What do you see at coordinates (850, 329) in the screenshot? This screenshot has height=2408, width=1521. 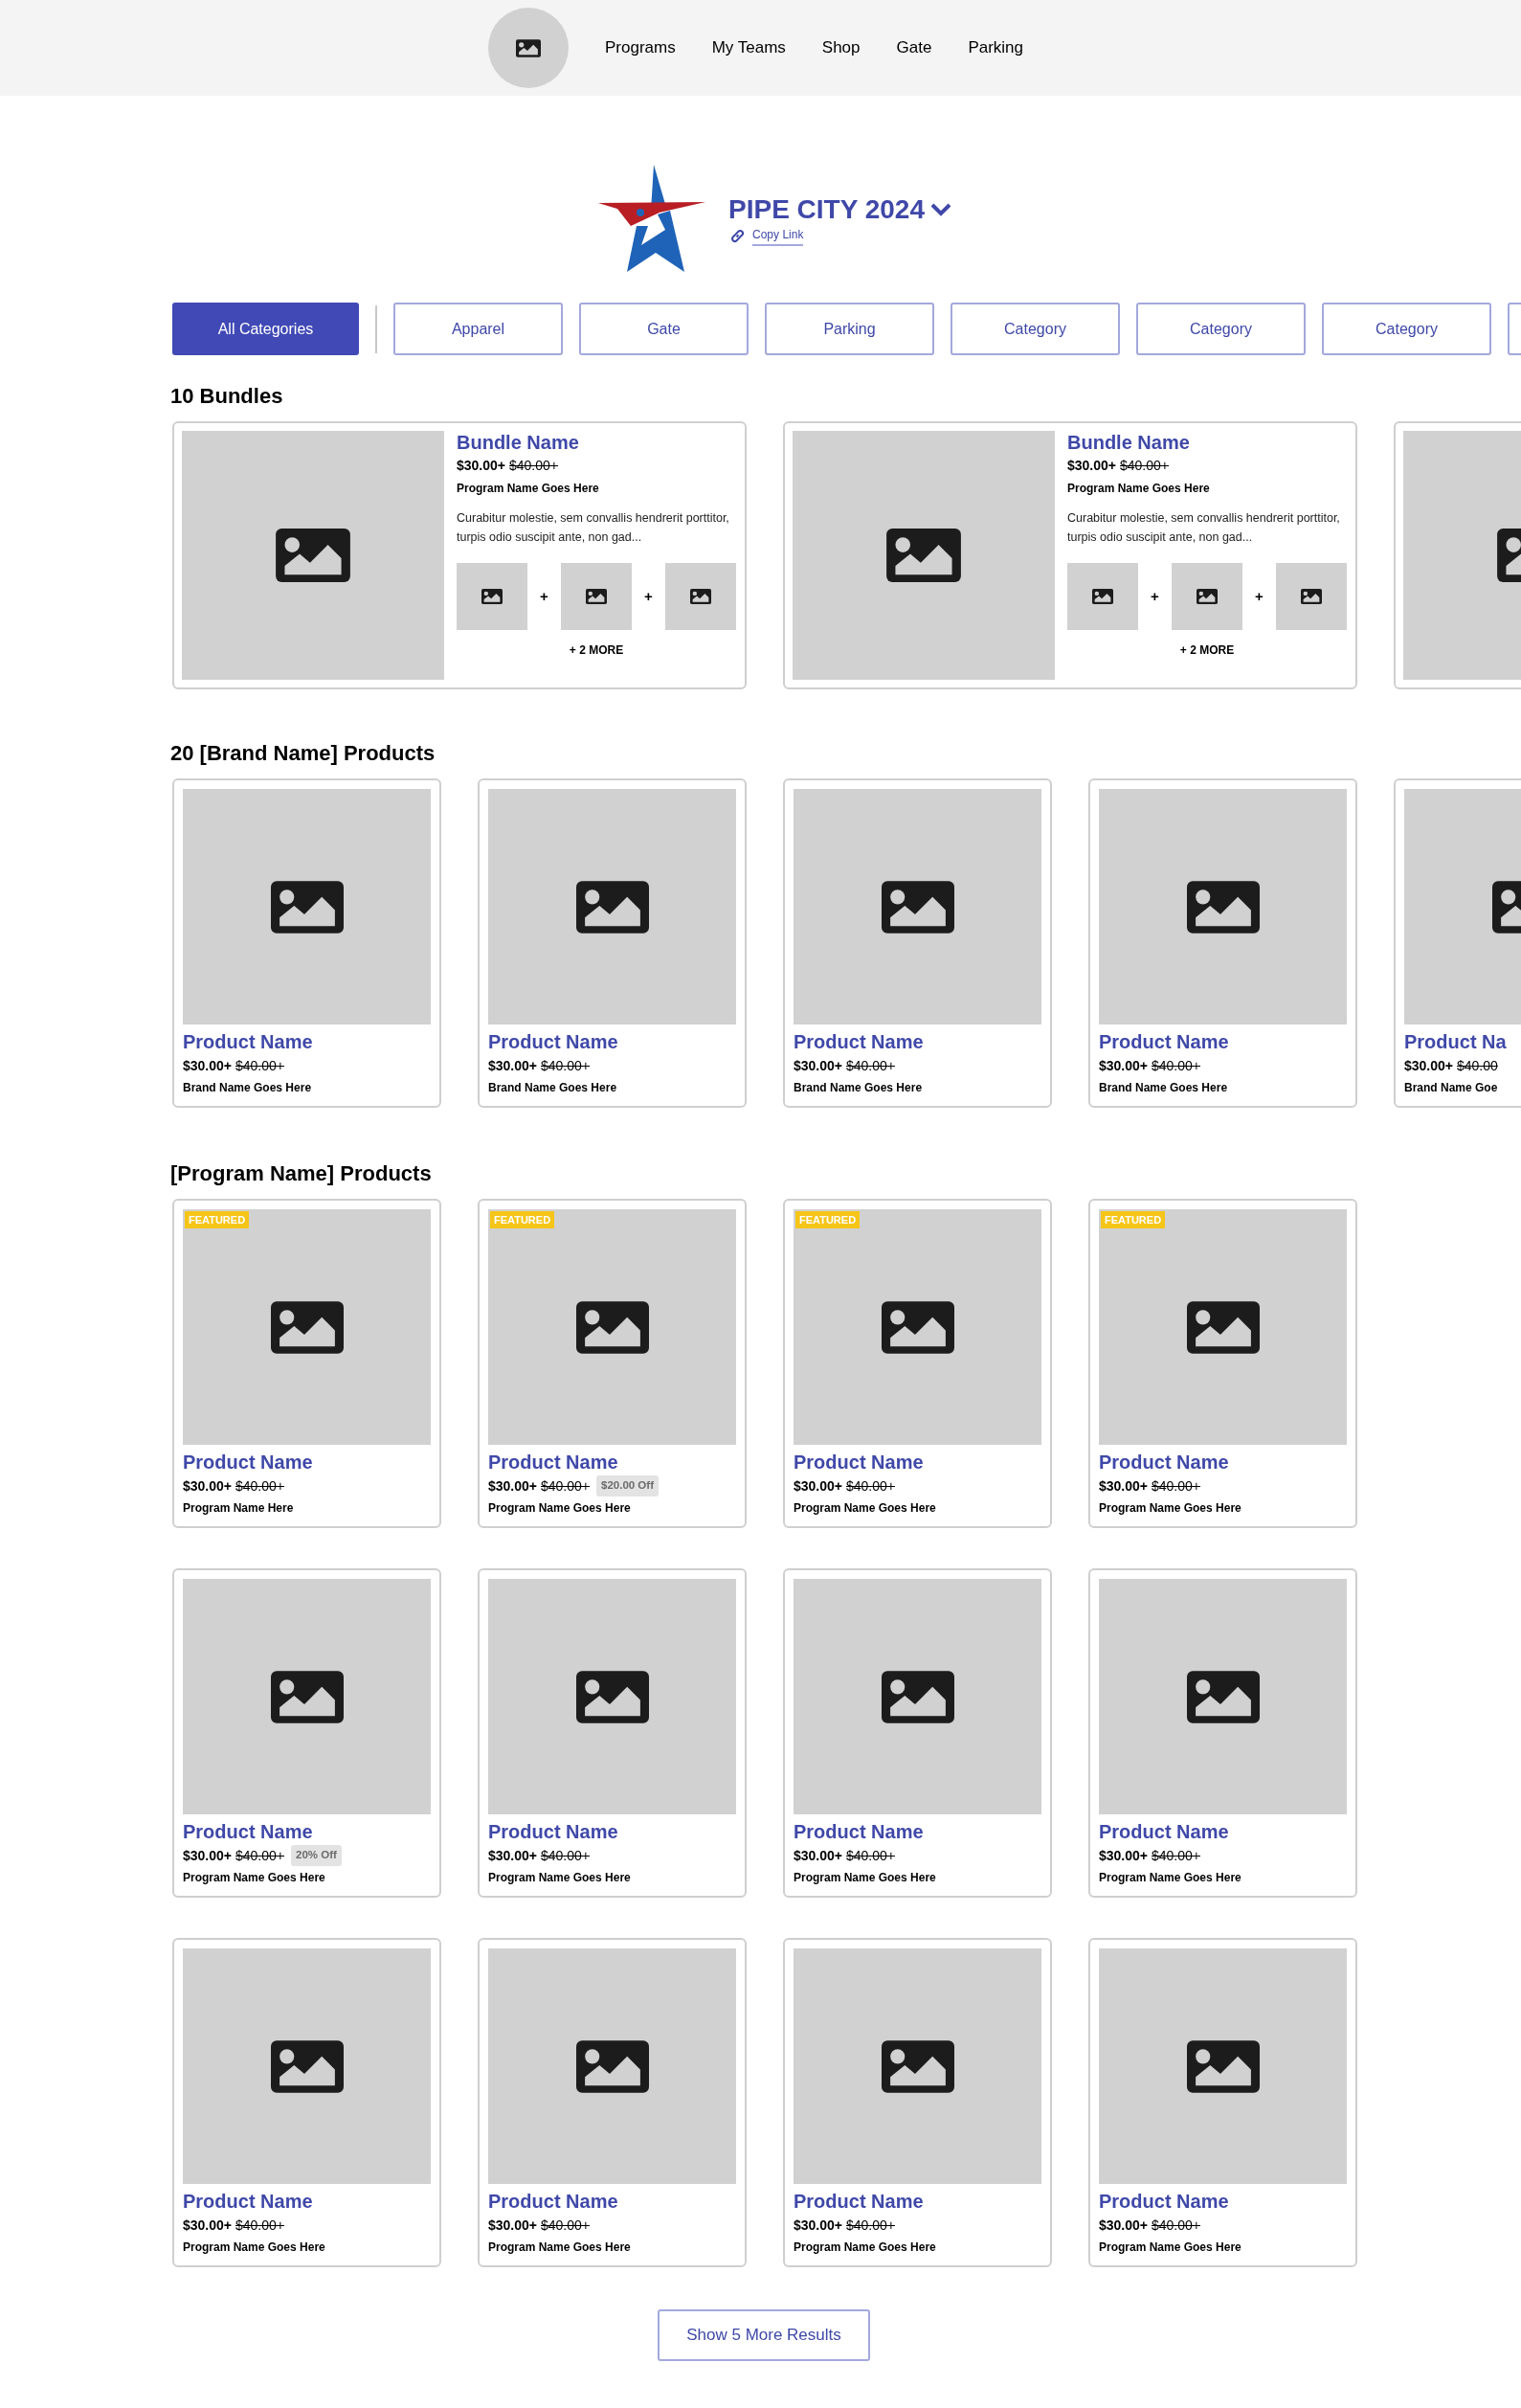 I see `category-tab: Parking` at bounding box center [850, 329].